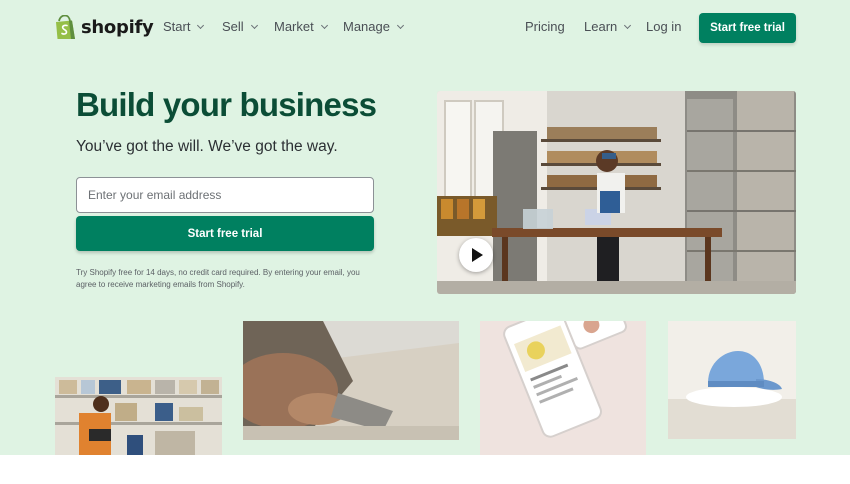  I want to click on logo-wordmark: shopify, so click(117, 27).